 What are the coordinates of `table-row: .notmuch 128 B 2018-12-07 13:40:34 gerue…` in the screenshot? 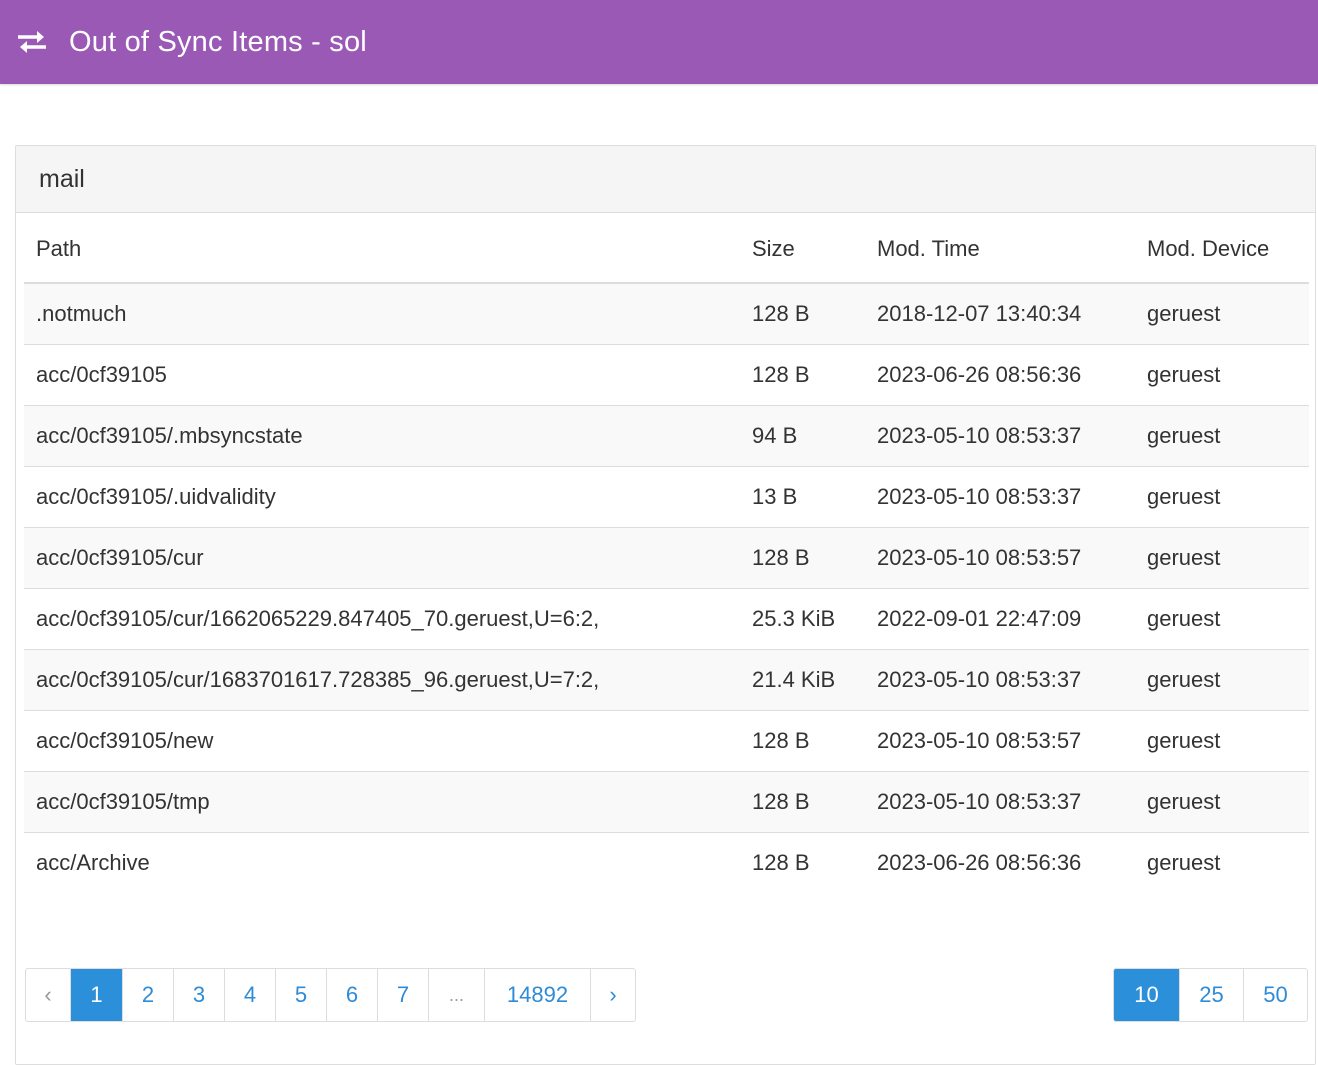 It's located at (666, 314).